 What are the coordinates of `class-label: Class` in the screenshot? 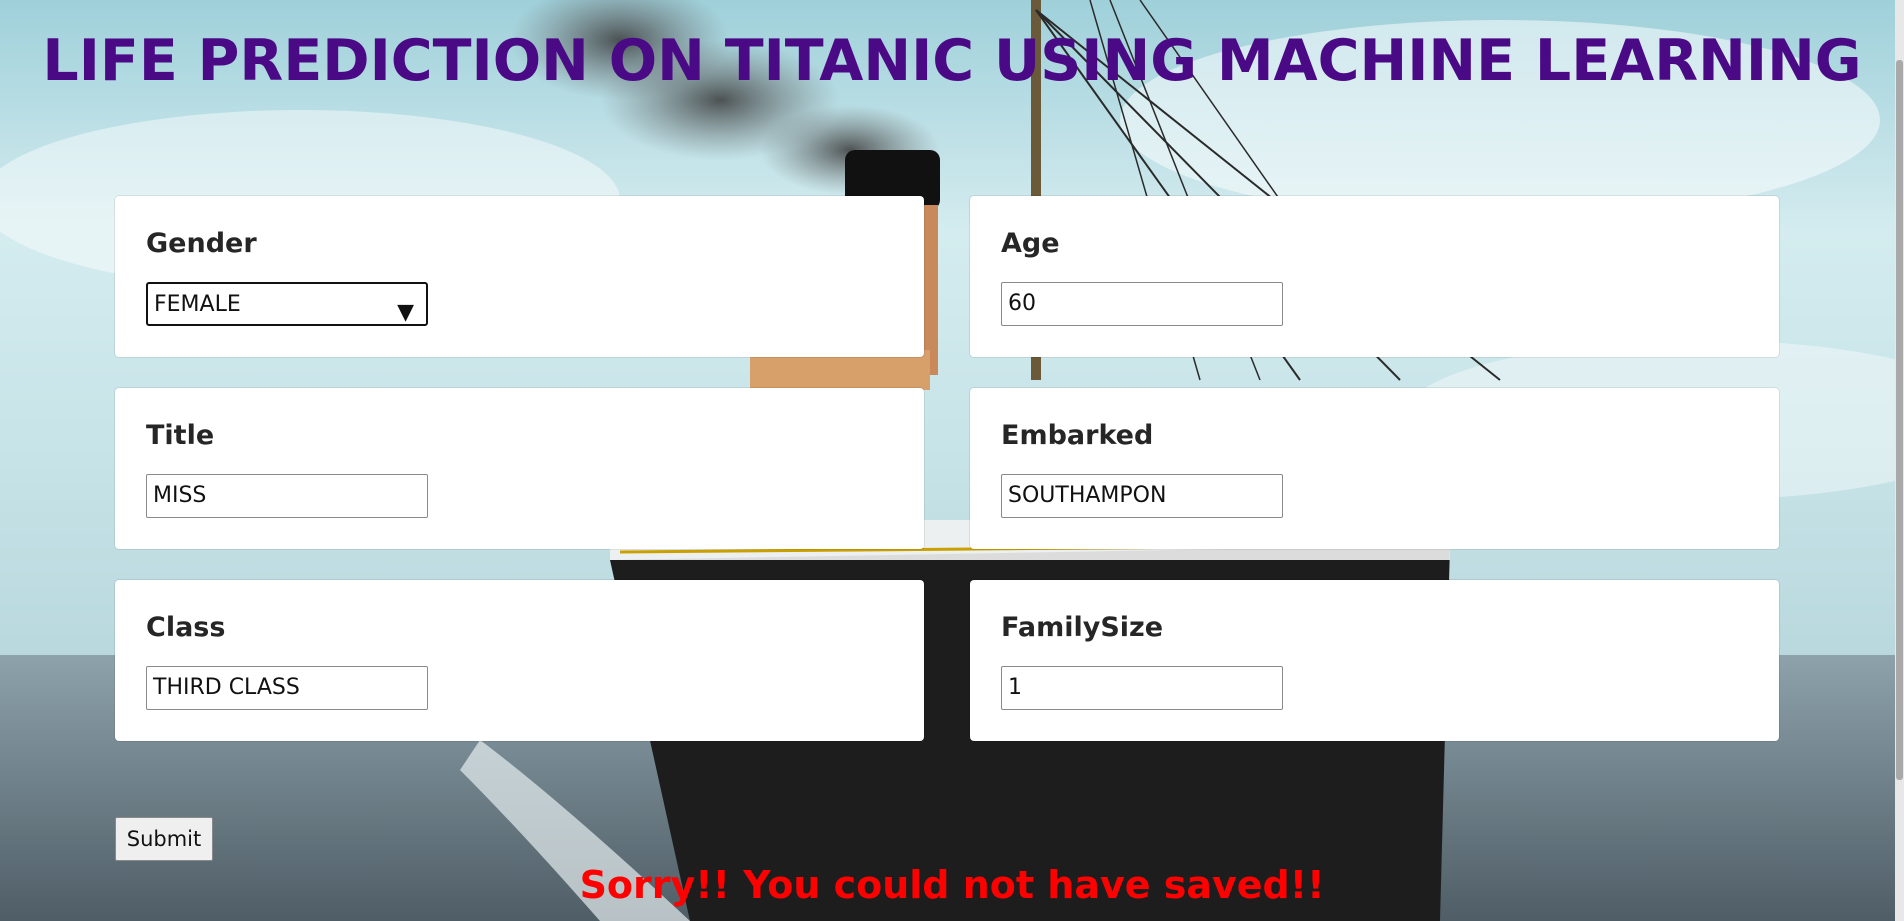 It's located at (186, 627).